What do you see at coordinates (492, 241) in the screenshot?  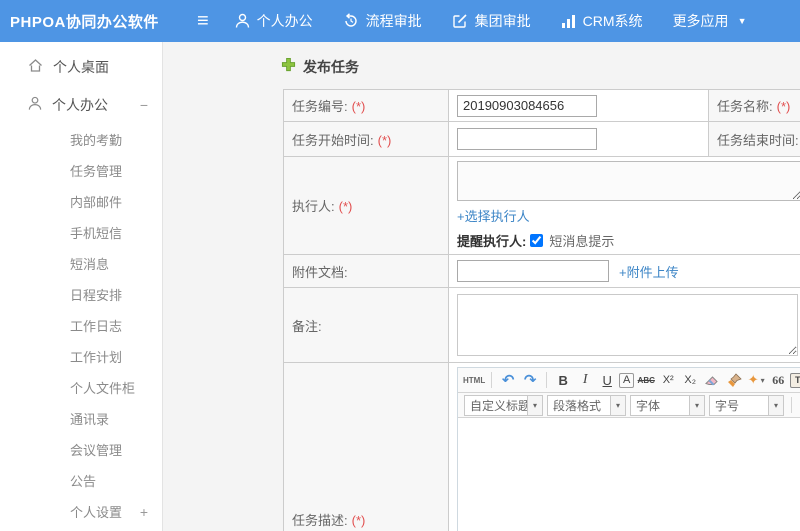 I see `remind-executor-label: 提醒执行人:` at bounding box center [492, 241].